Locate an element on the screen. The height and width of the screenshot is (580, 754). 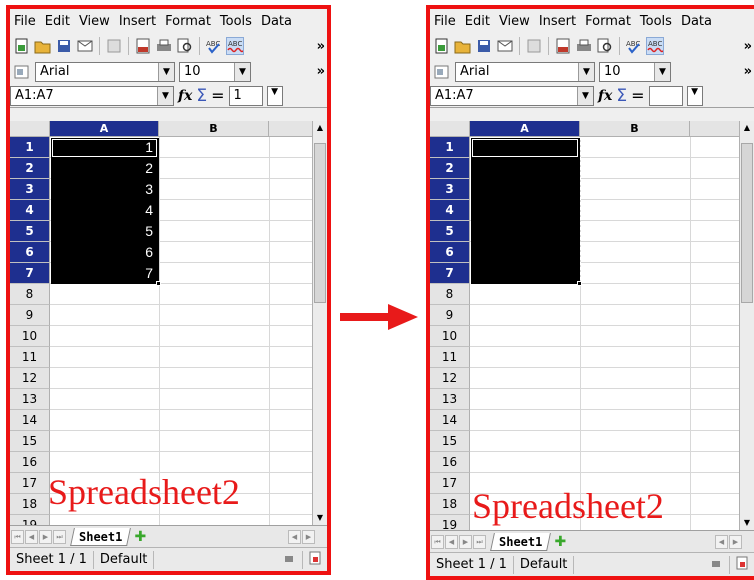
formula-input: 1 is located at coordinates (245, 95).